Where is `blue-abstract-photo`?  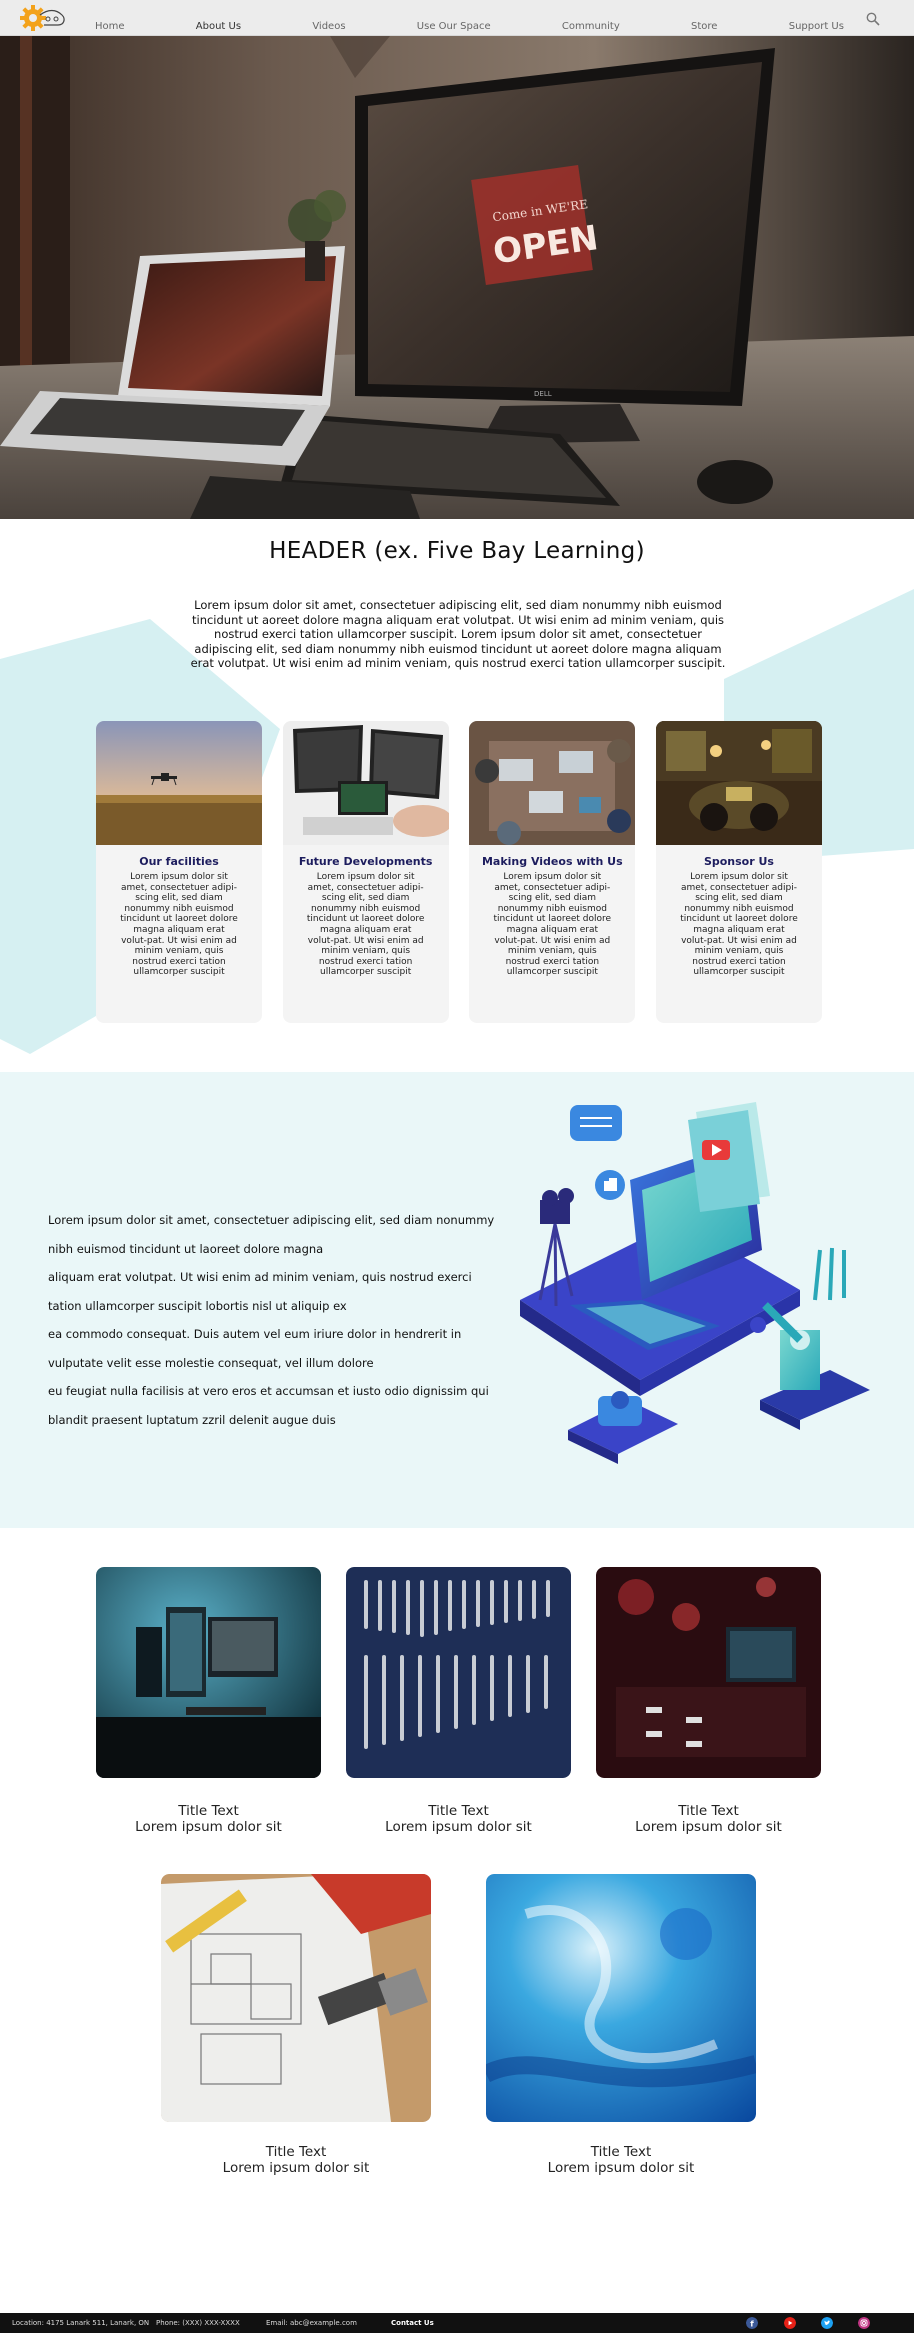 blue-abstract-photo is located at coordinates (621, 1998).